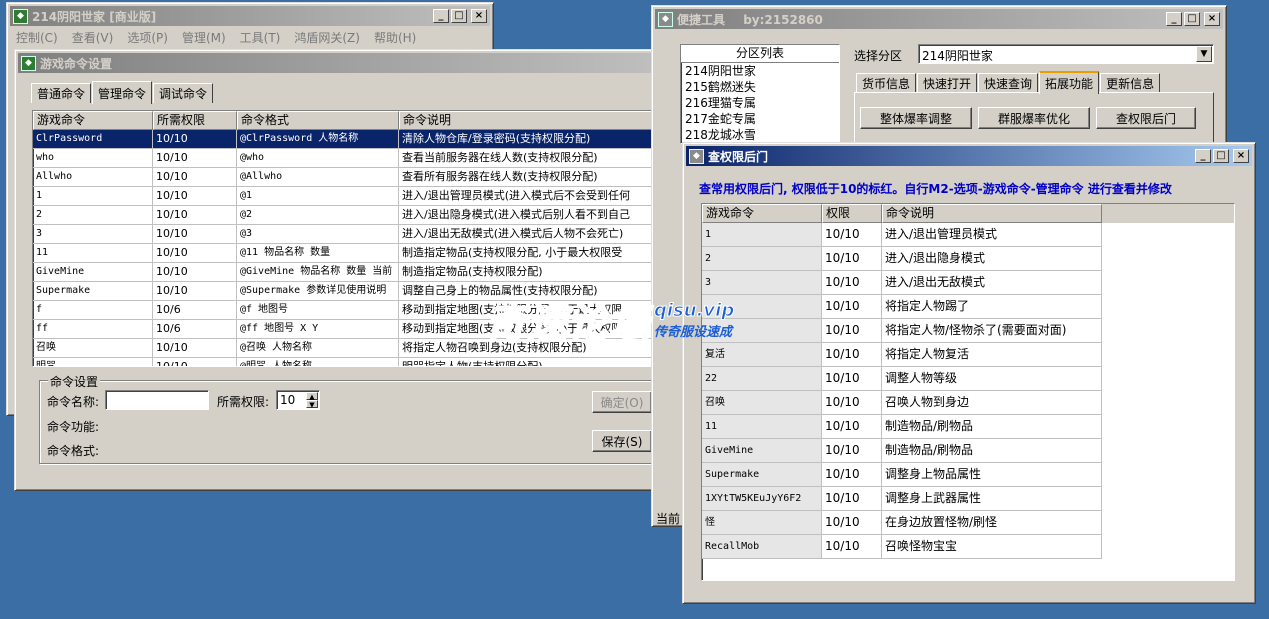 This screenshot has width=1269, height=619. What do you see at coordinates (327, 37) in the screenshot?
I see `menu-gateway: 鸿盾网关(Z)` at bounding box center [327, 37].